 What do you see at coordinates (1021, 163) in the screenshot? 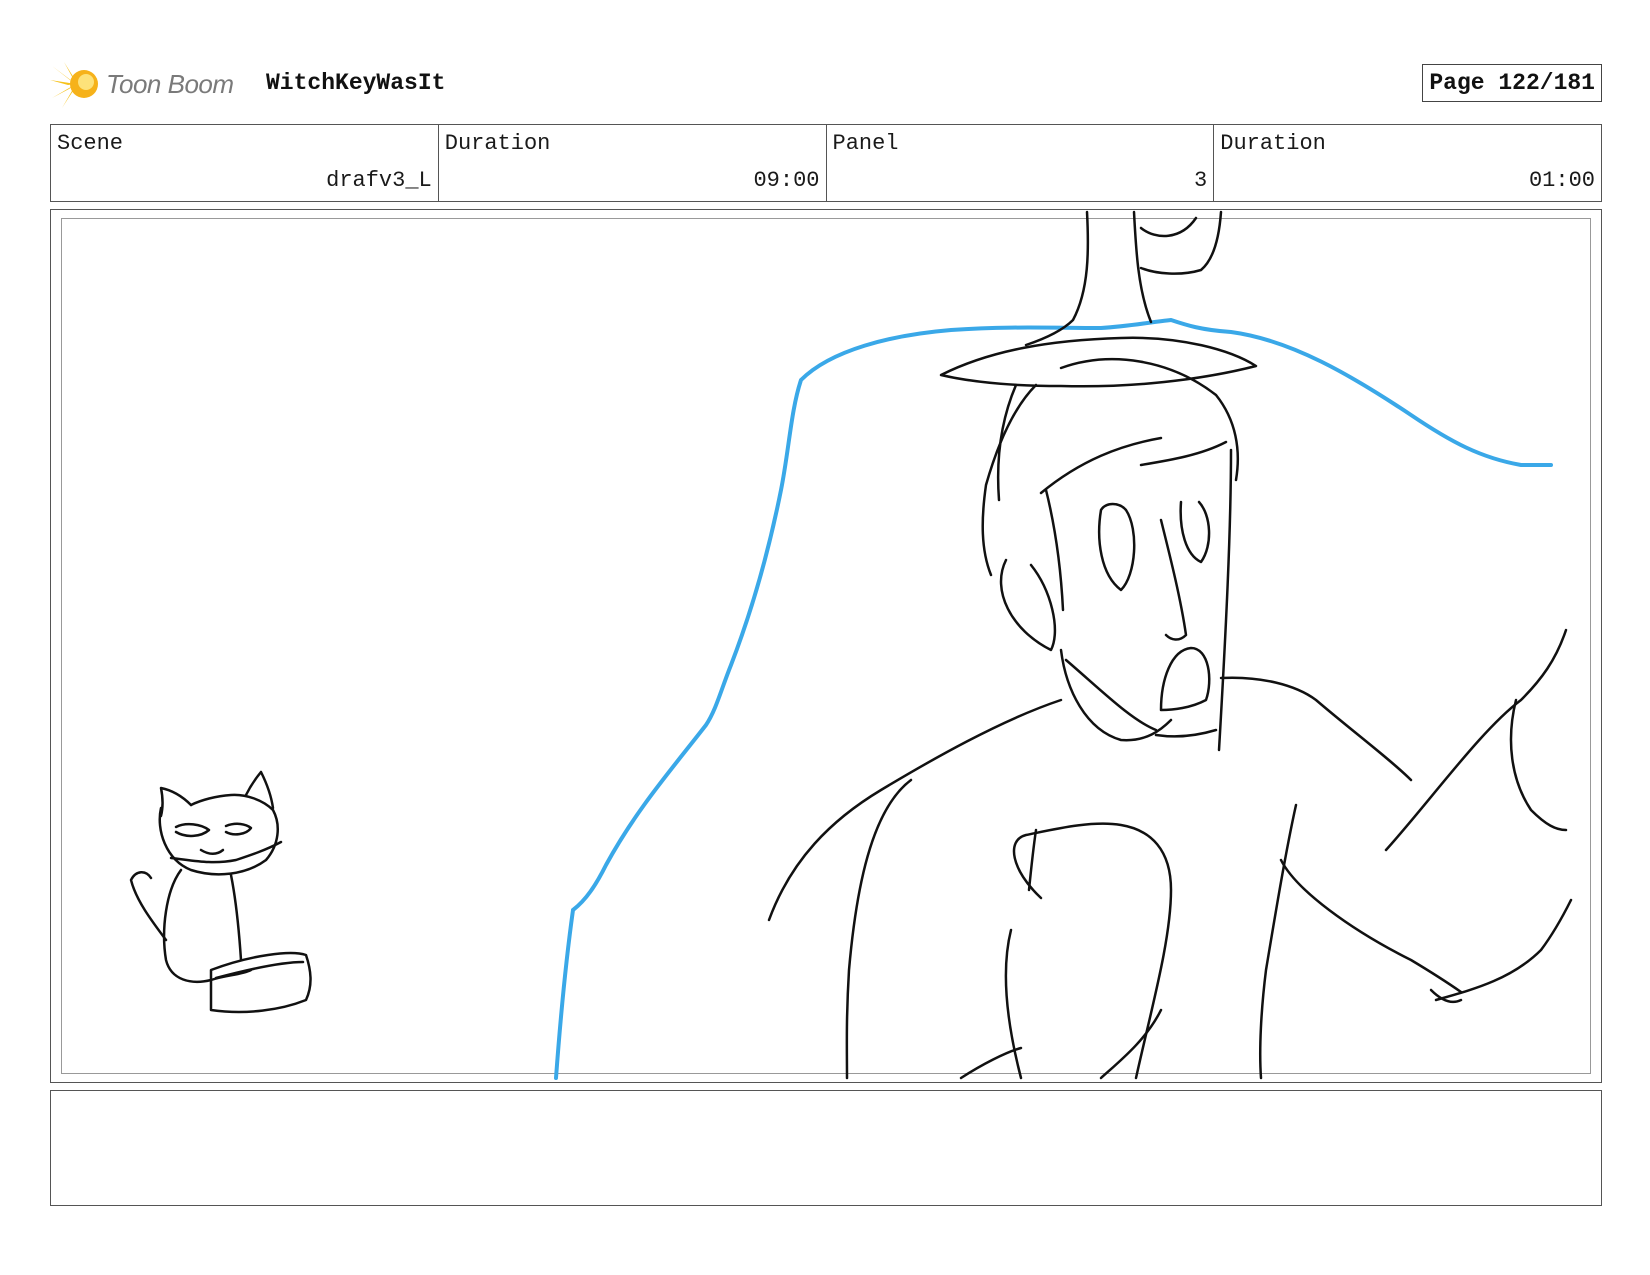
I see `panel-cell: Panel 3` at bounding box center [1021, 163].